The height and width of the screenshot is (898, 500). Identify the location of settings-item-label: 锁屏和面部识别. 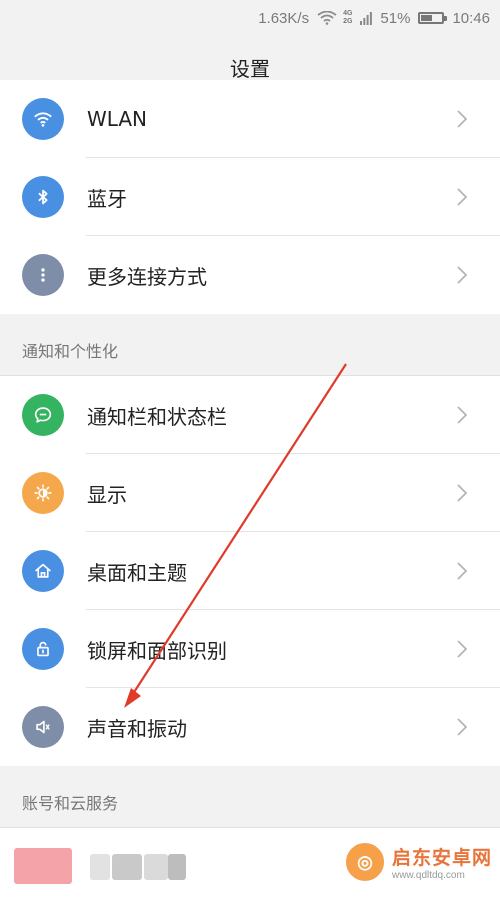
(157, 650).